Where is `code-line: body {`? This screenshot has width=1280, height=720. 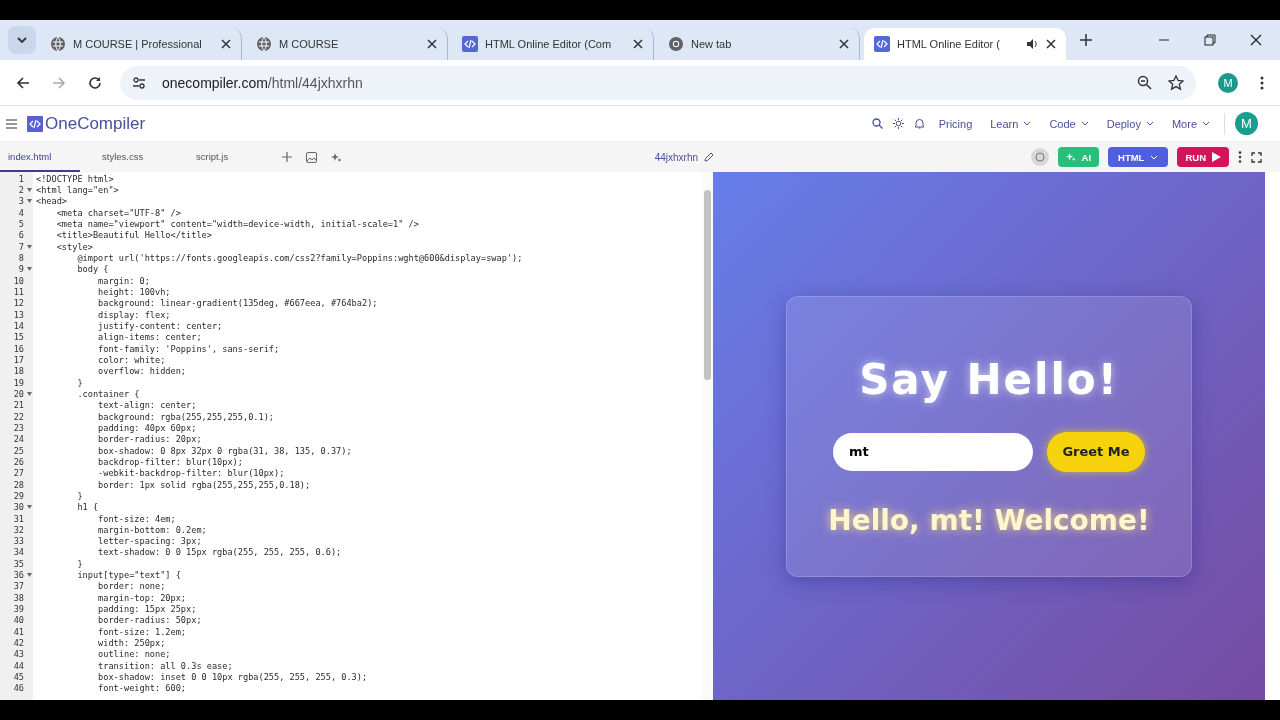 code-line: body { is located at coordinates (92, 269).